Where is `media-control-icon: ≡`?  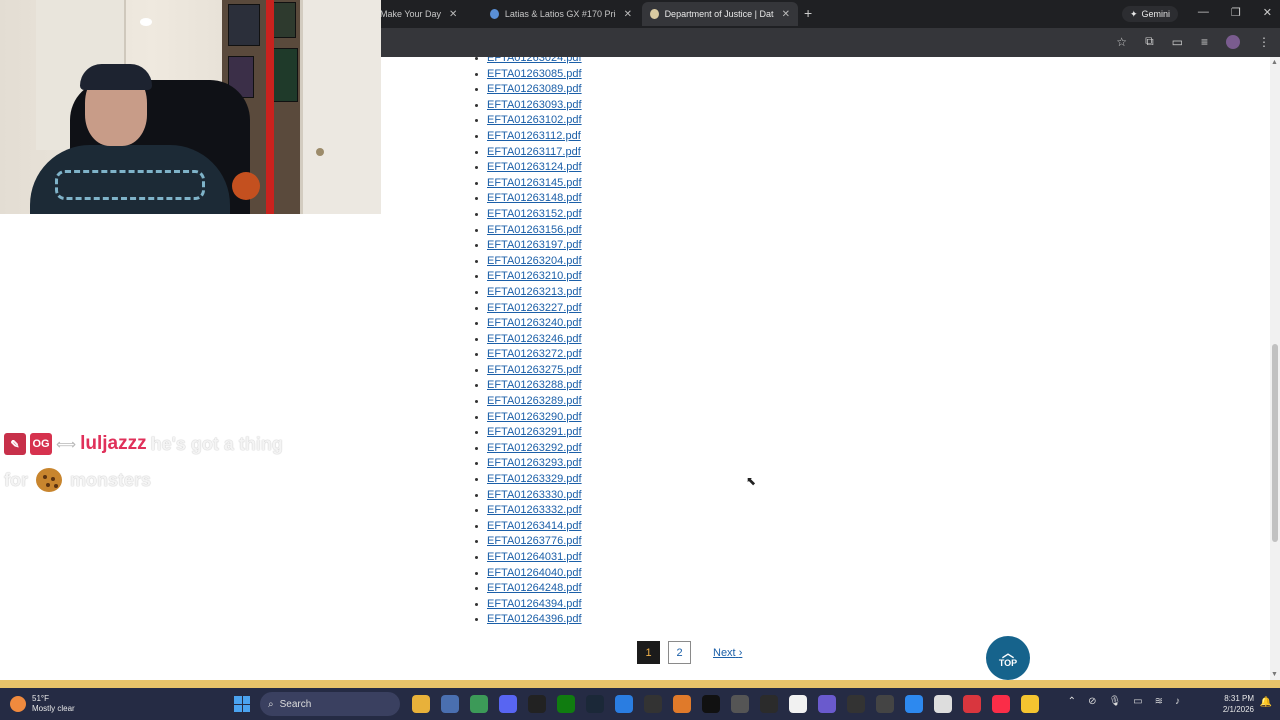 media-control-icon: ≡ is located at coordinates (1204, 42).